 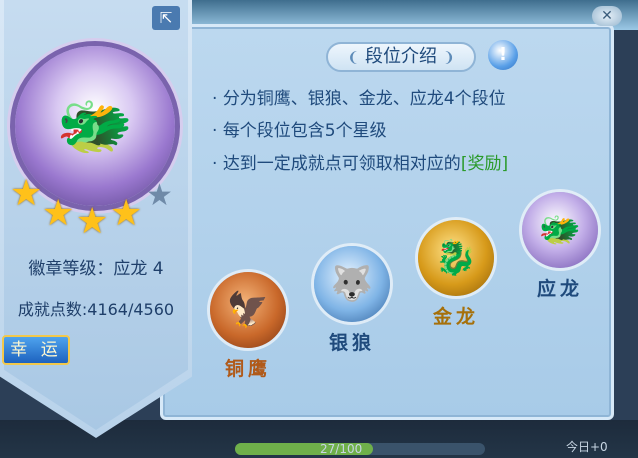 I want to click on panel-title: ❨ 段位介绍 ❩, so click(x=401, y=57).